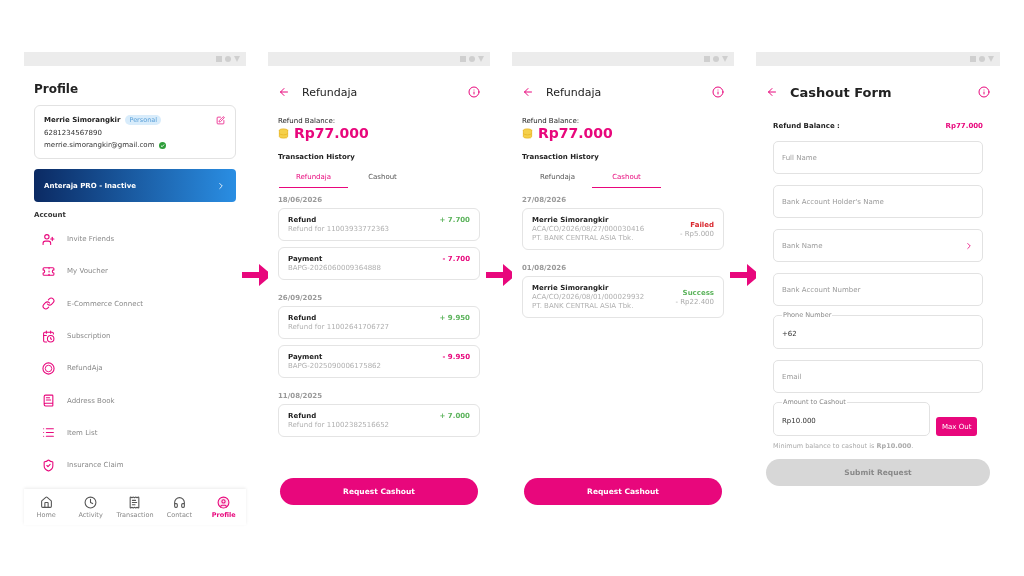 Image resolution: width=1024 pixels, height=576 pixels. What do you see at coordinates (224, 502) in the screenshot?
I see `user-icon` at bounding box center [224, 502].